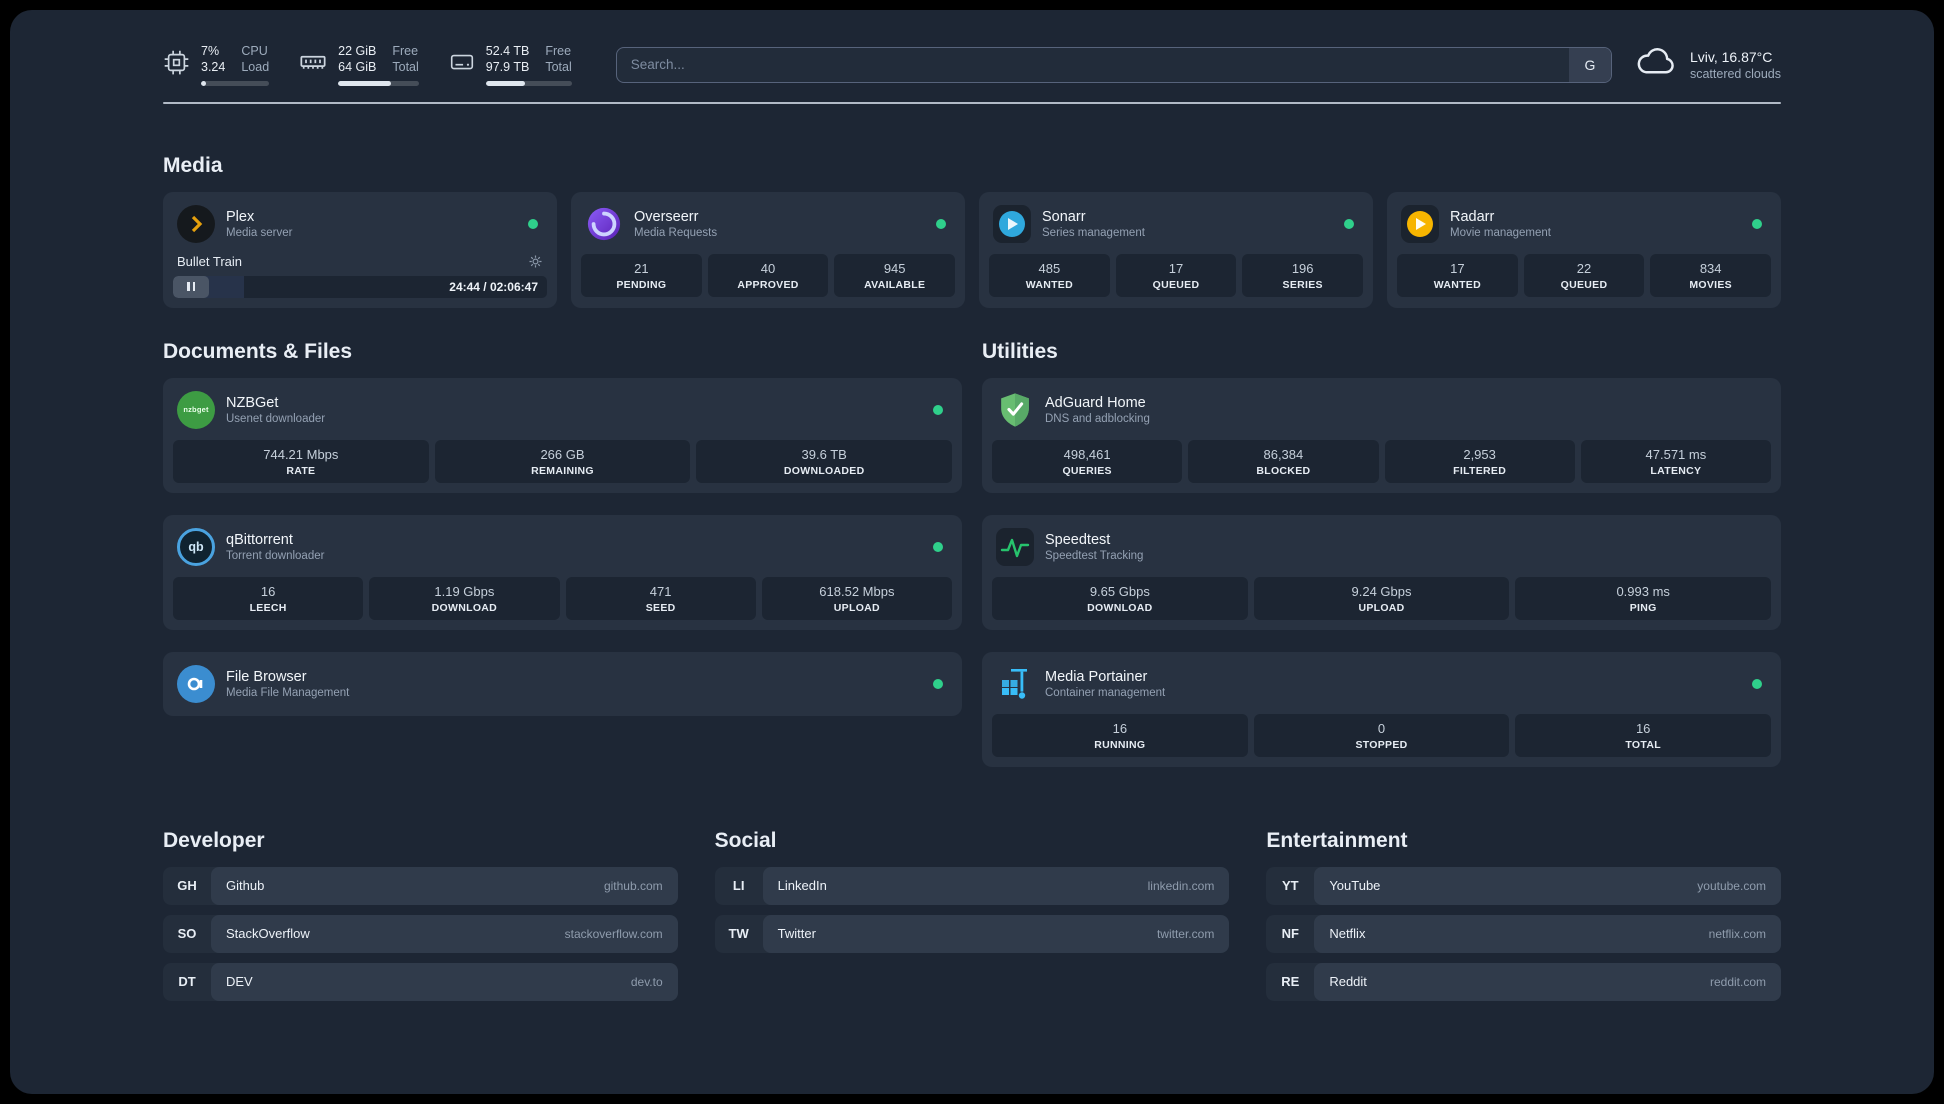  What do you see at coordinates (1181, 885) in the screenshot?
I see `bookmark-url: linkedin.com` at bounding box center [1181, 885].